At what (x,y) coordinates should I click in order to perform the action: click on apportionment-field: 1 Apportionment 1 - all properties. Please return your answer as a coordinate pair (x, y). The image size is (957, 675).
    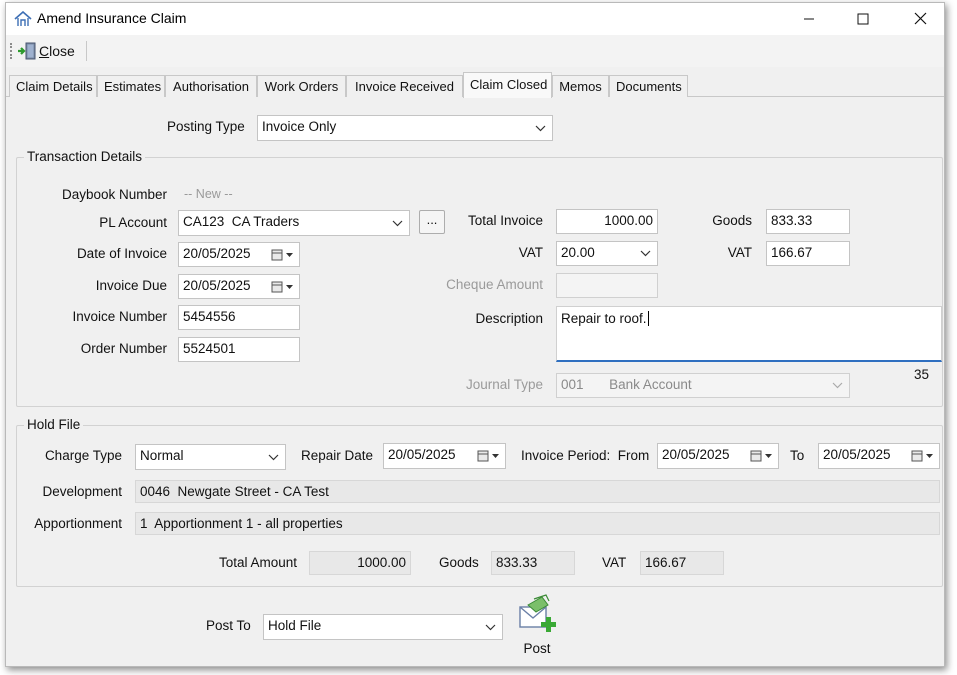
    Looking at the image, I should click on (537, 523).